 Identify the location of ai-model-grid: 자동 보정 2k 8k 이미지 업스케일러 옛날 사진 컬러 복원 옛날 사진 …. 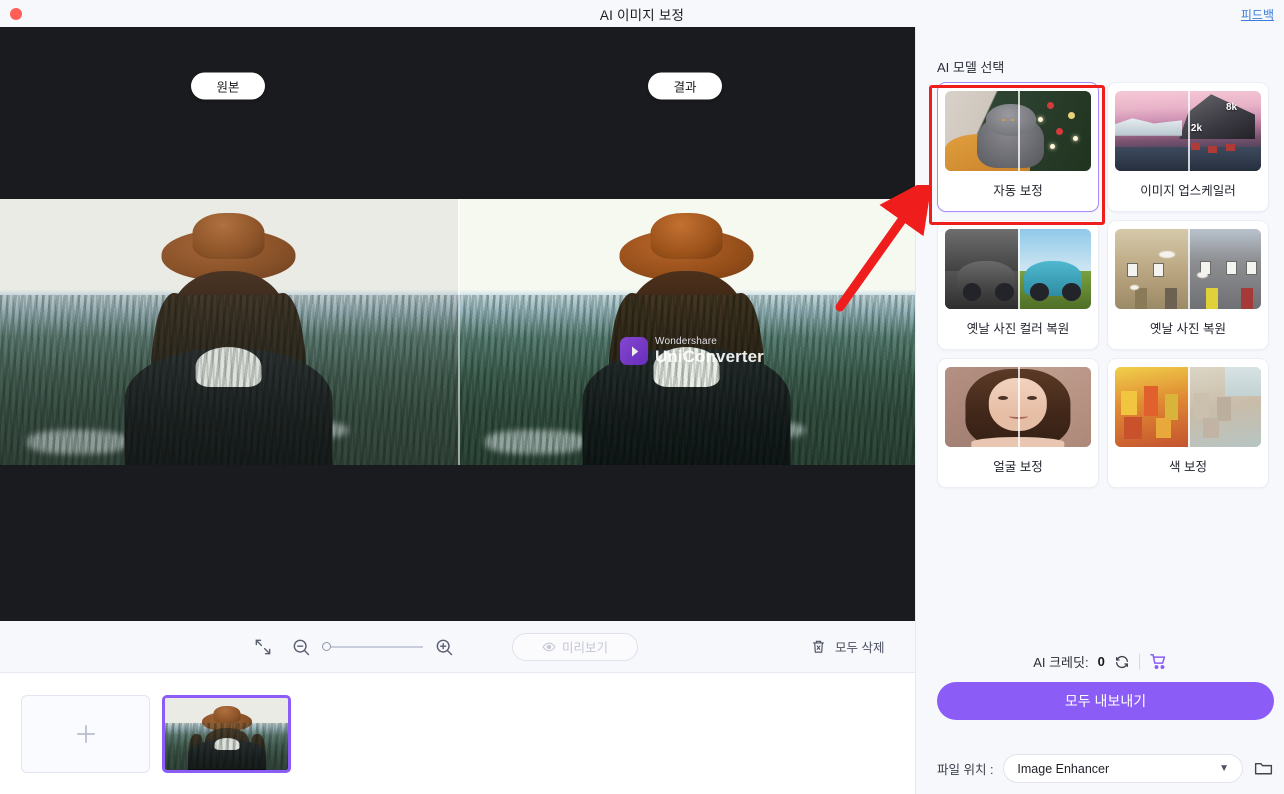
(1103, 285).